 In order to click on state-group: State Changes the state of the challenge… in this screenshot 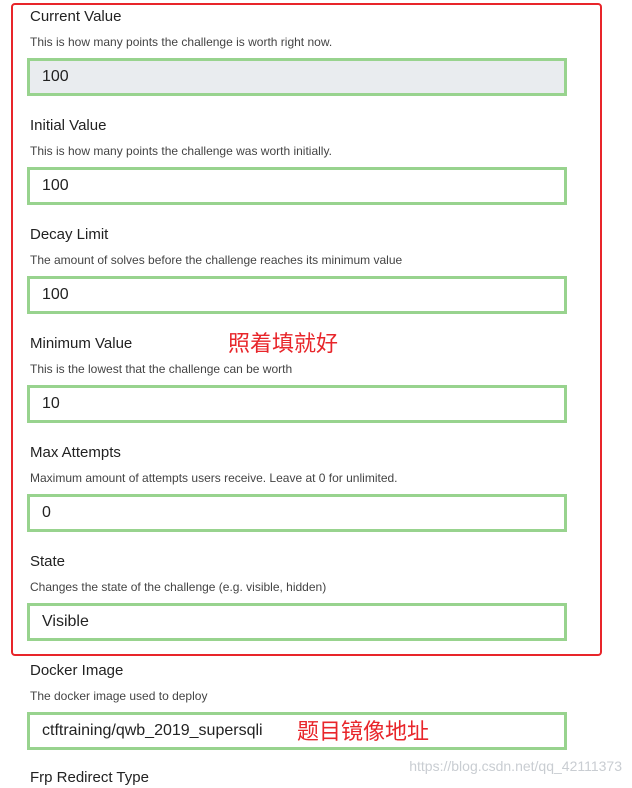, I will do `click(301, 596)`.